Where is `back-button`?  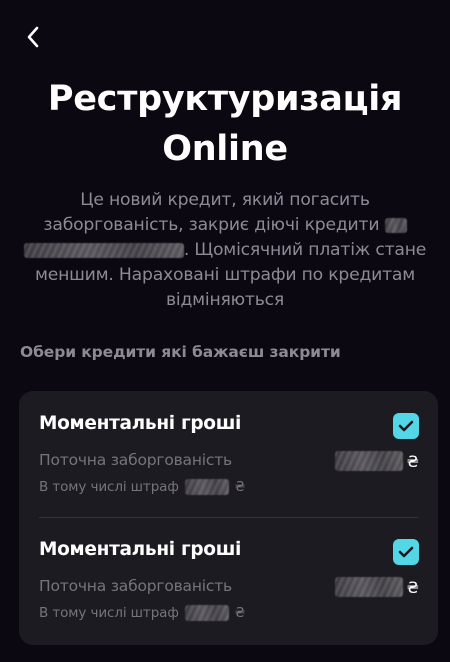 back-button is located at coordinates (33, 37).